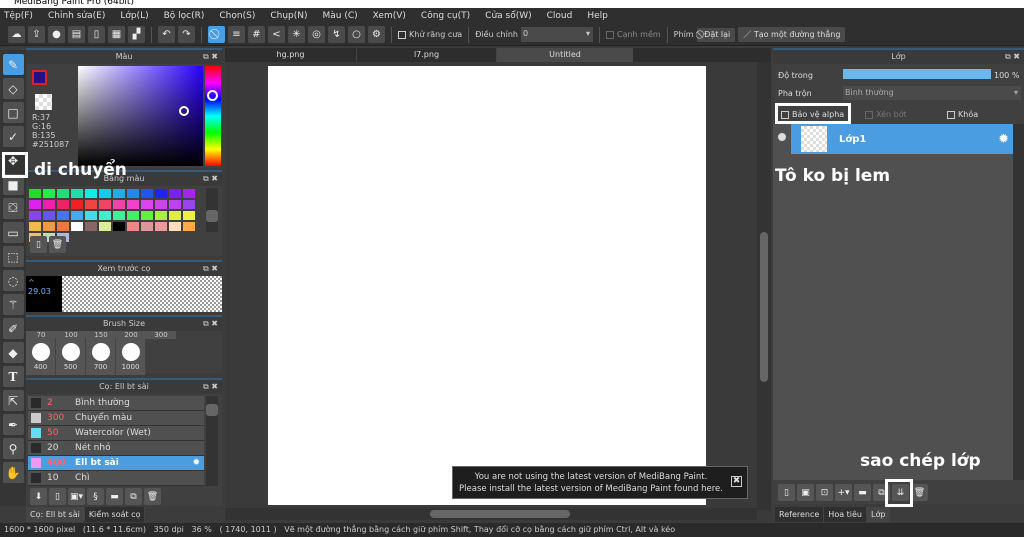  I want to click on menu-tools: Công cụ(T), so click(445, 16).